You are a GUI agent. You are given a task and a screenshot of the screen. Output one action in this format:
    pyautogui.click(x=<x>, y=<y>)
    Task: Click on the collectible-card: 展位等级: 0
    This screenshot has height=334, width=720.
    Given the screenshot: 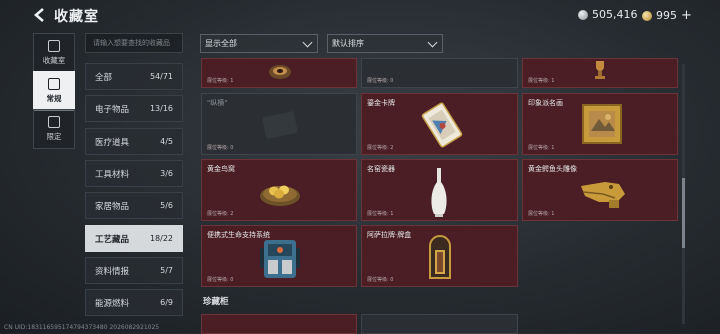 What is the action you would take?
    pyautogui.click(x=439, y=73)
    